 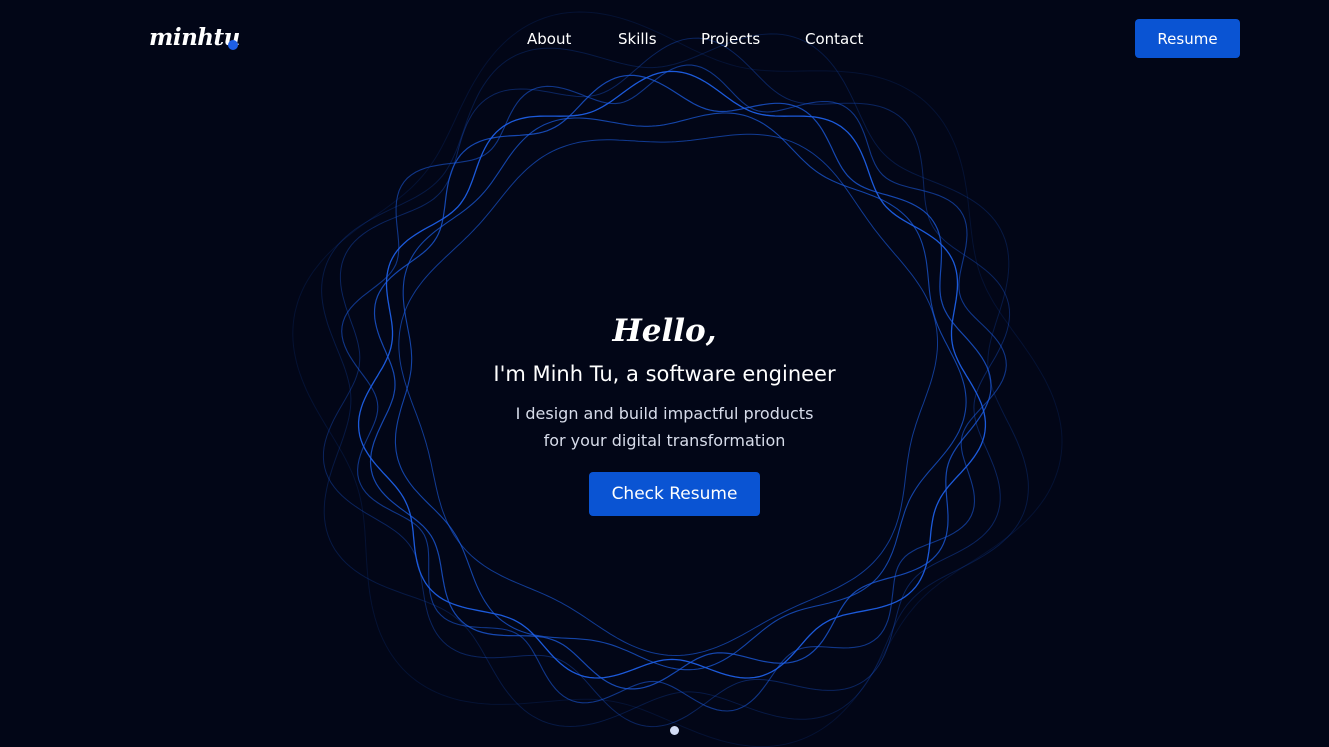 I want to click on hero-title: I'm Minh Tu, a software engineer, so click(x=664, y=374).